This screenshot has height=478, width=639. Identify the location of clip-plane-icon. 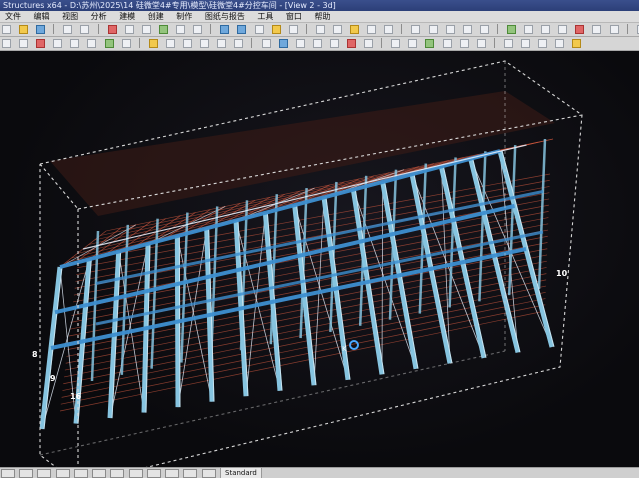
(430, 43).